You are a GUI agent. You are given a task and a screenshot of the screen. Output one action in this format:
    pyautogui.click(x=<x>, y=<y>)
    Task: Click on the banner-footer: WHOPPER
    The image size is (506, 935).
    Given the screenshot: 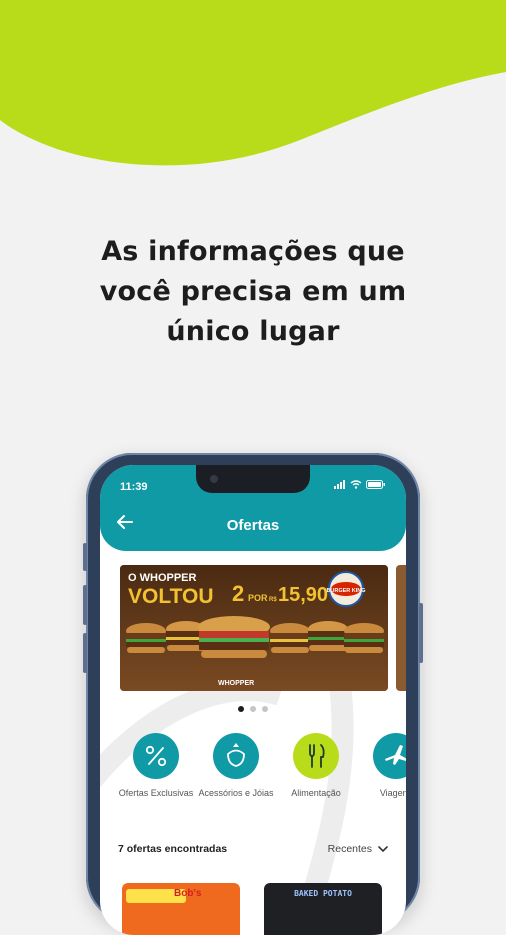 What is the action you would take?
    pyautogui.click(x=236, y=683)
    